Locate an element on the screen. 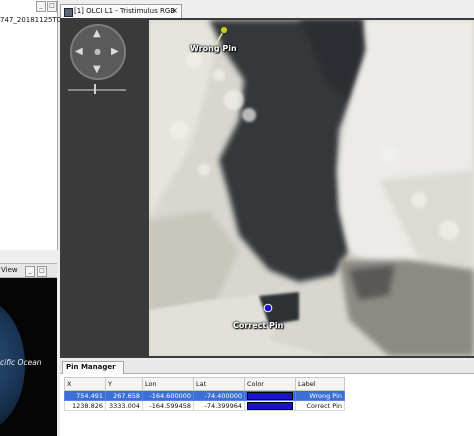  image-view-icon is located at coordinates (68, 12).